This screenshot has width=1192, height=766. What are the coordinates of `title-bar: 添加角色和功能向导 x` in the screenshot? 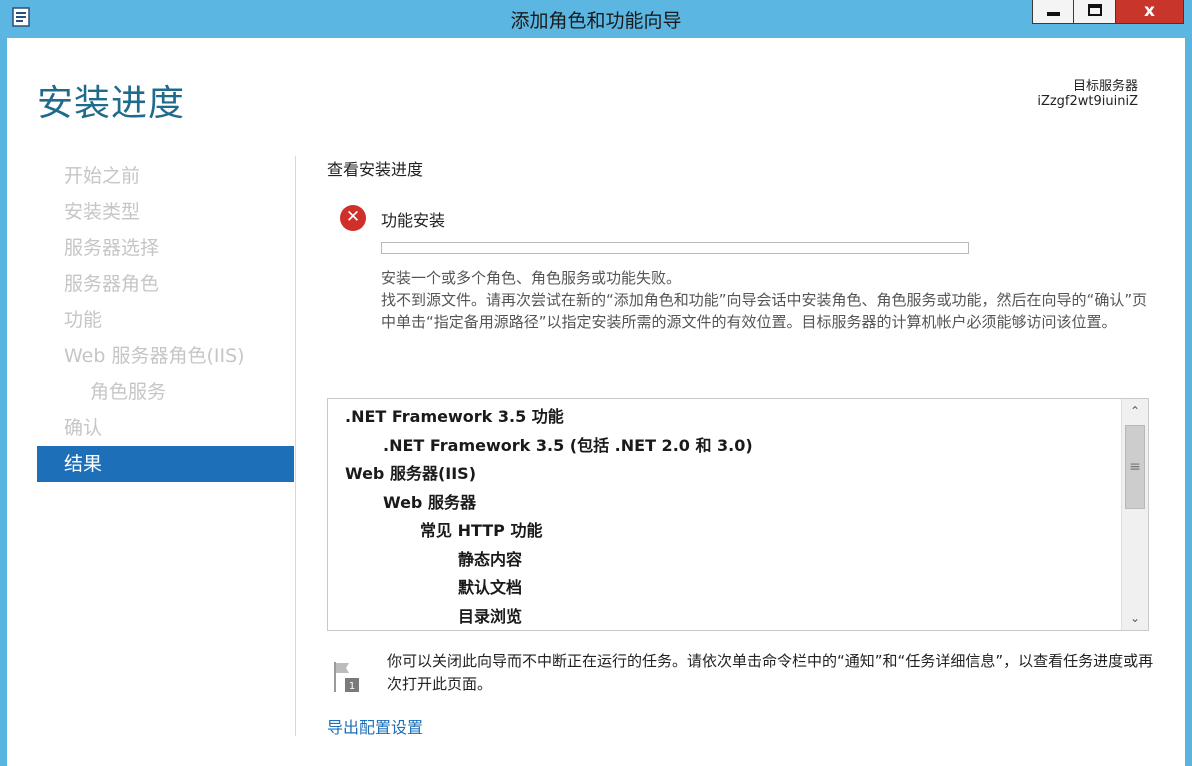 It's located at (596, 19).